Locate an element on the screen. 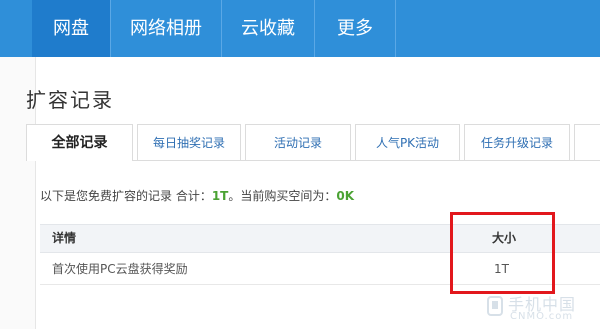 This screenshot has height=329, width=600. tab-popularity-pk: 人气PK活动 is located at coordinates (407, 142).